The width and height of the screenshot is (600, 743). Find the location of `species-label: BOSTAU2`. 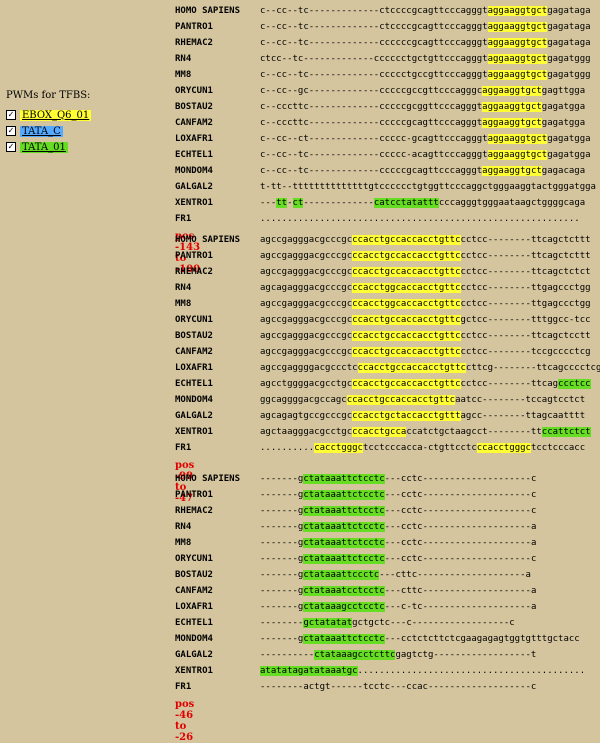

species-label: BOSTAU2 is located at coordinates (194, 107).